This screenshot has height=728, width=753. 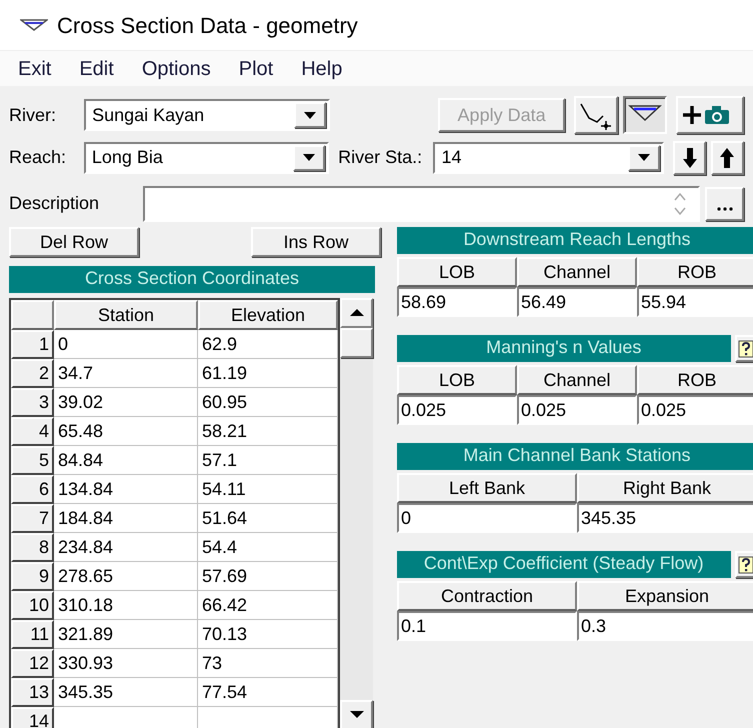 I want to click on value-field: 58.69, so click(x=457, y=302).